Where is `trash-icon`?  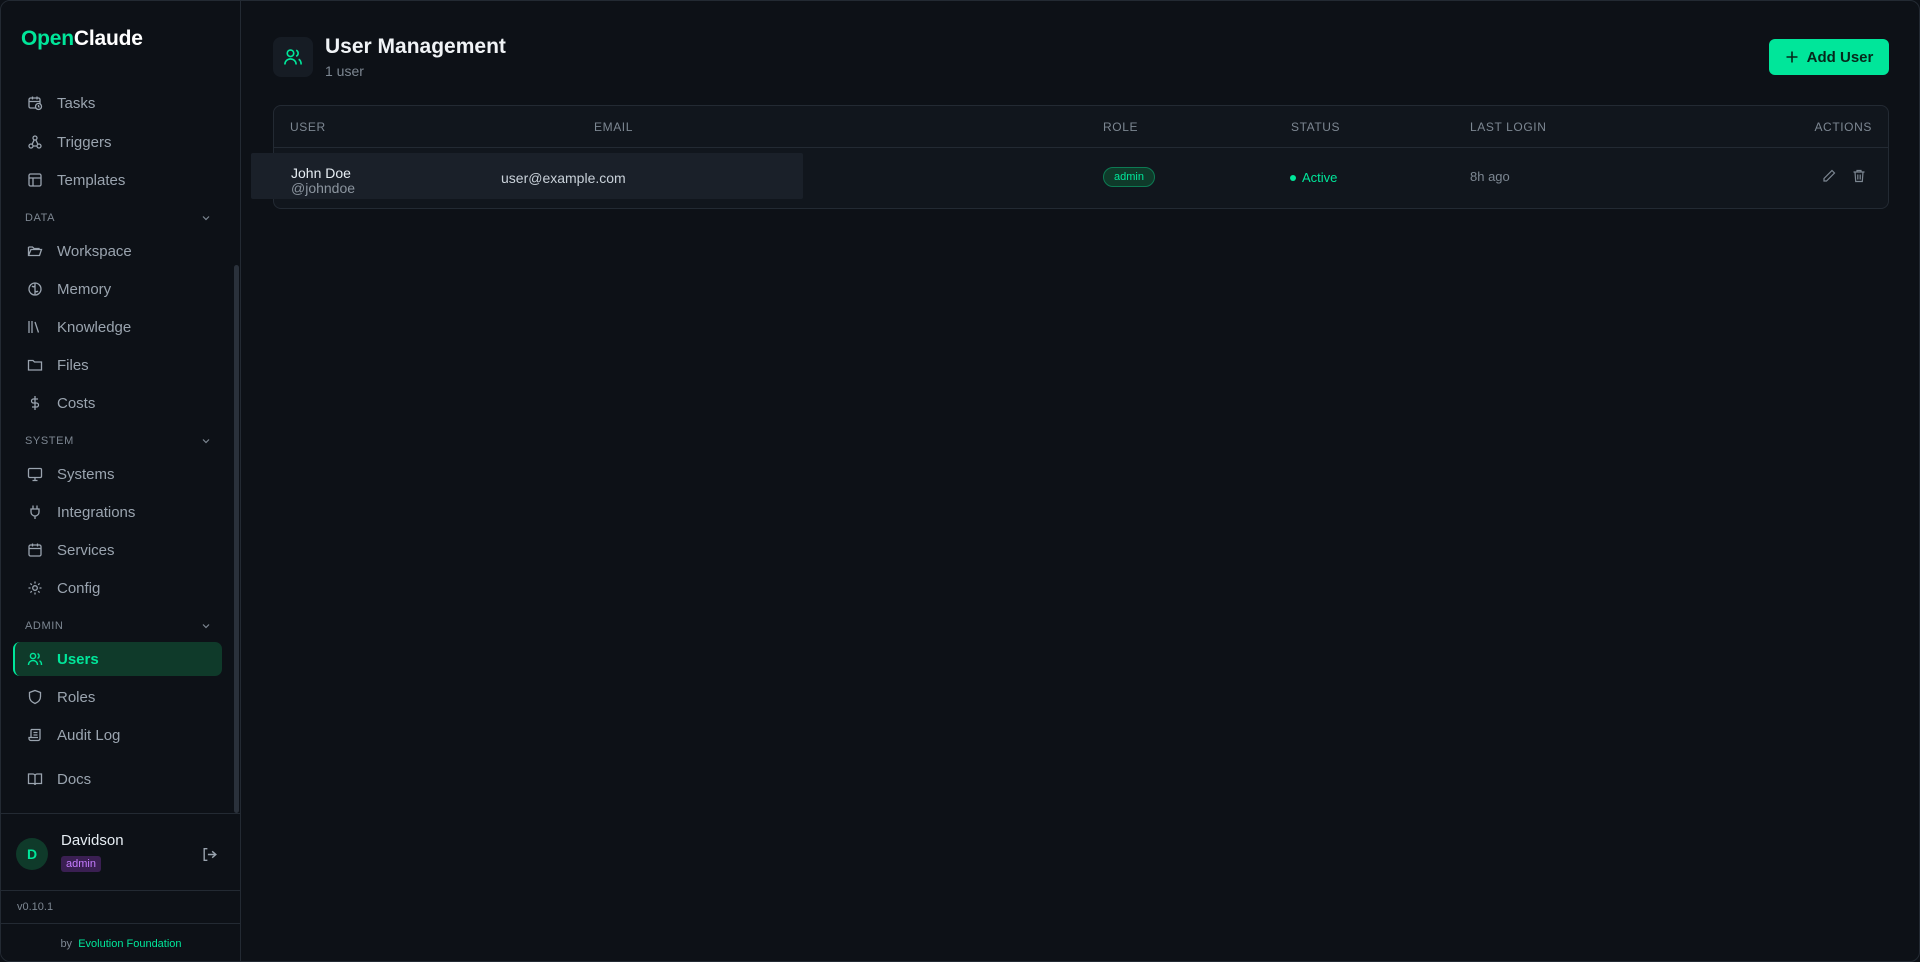 trash-icon is located at coordinates (1859, 176).